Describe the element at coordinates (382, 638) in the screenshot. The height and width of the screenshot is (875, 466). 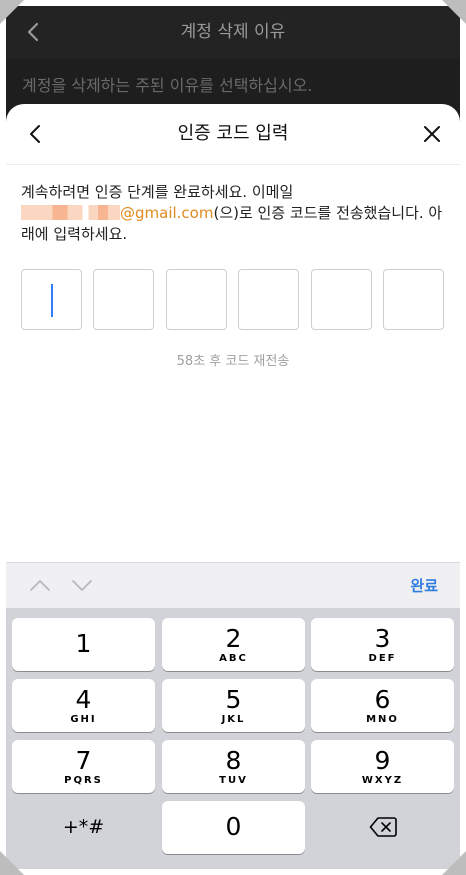
I see `key-digit: 3` at that location.